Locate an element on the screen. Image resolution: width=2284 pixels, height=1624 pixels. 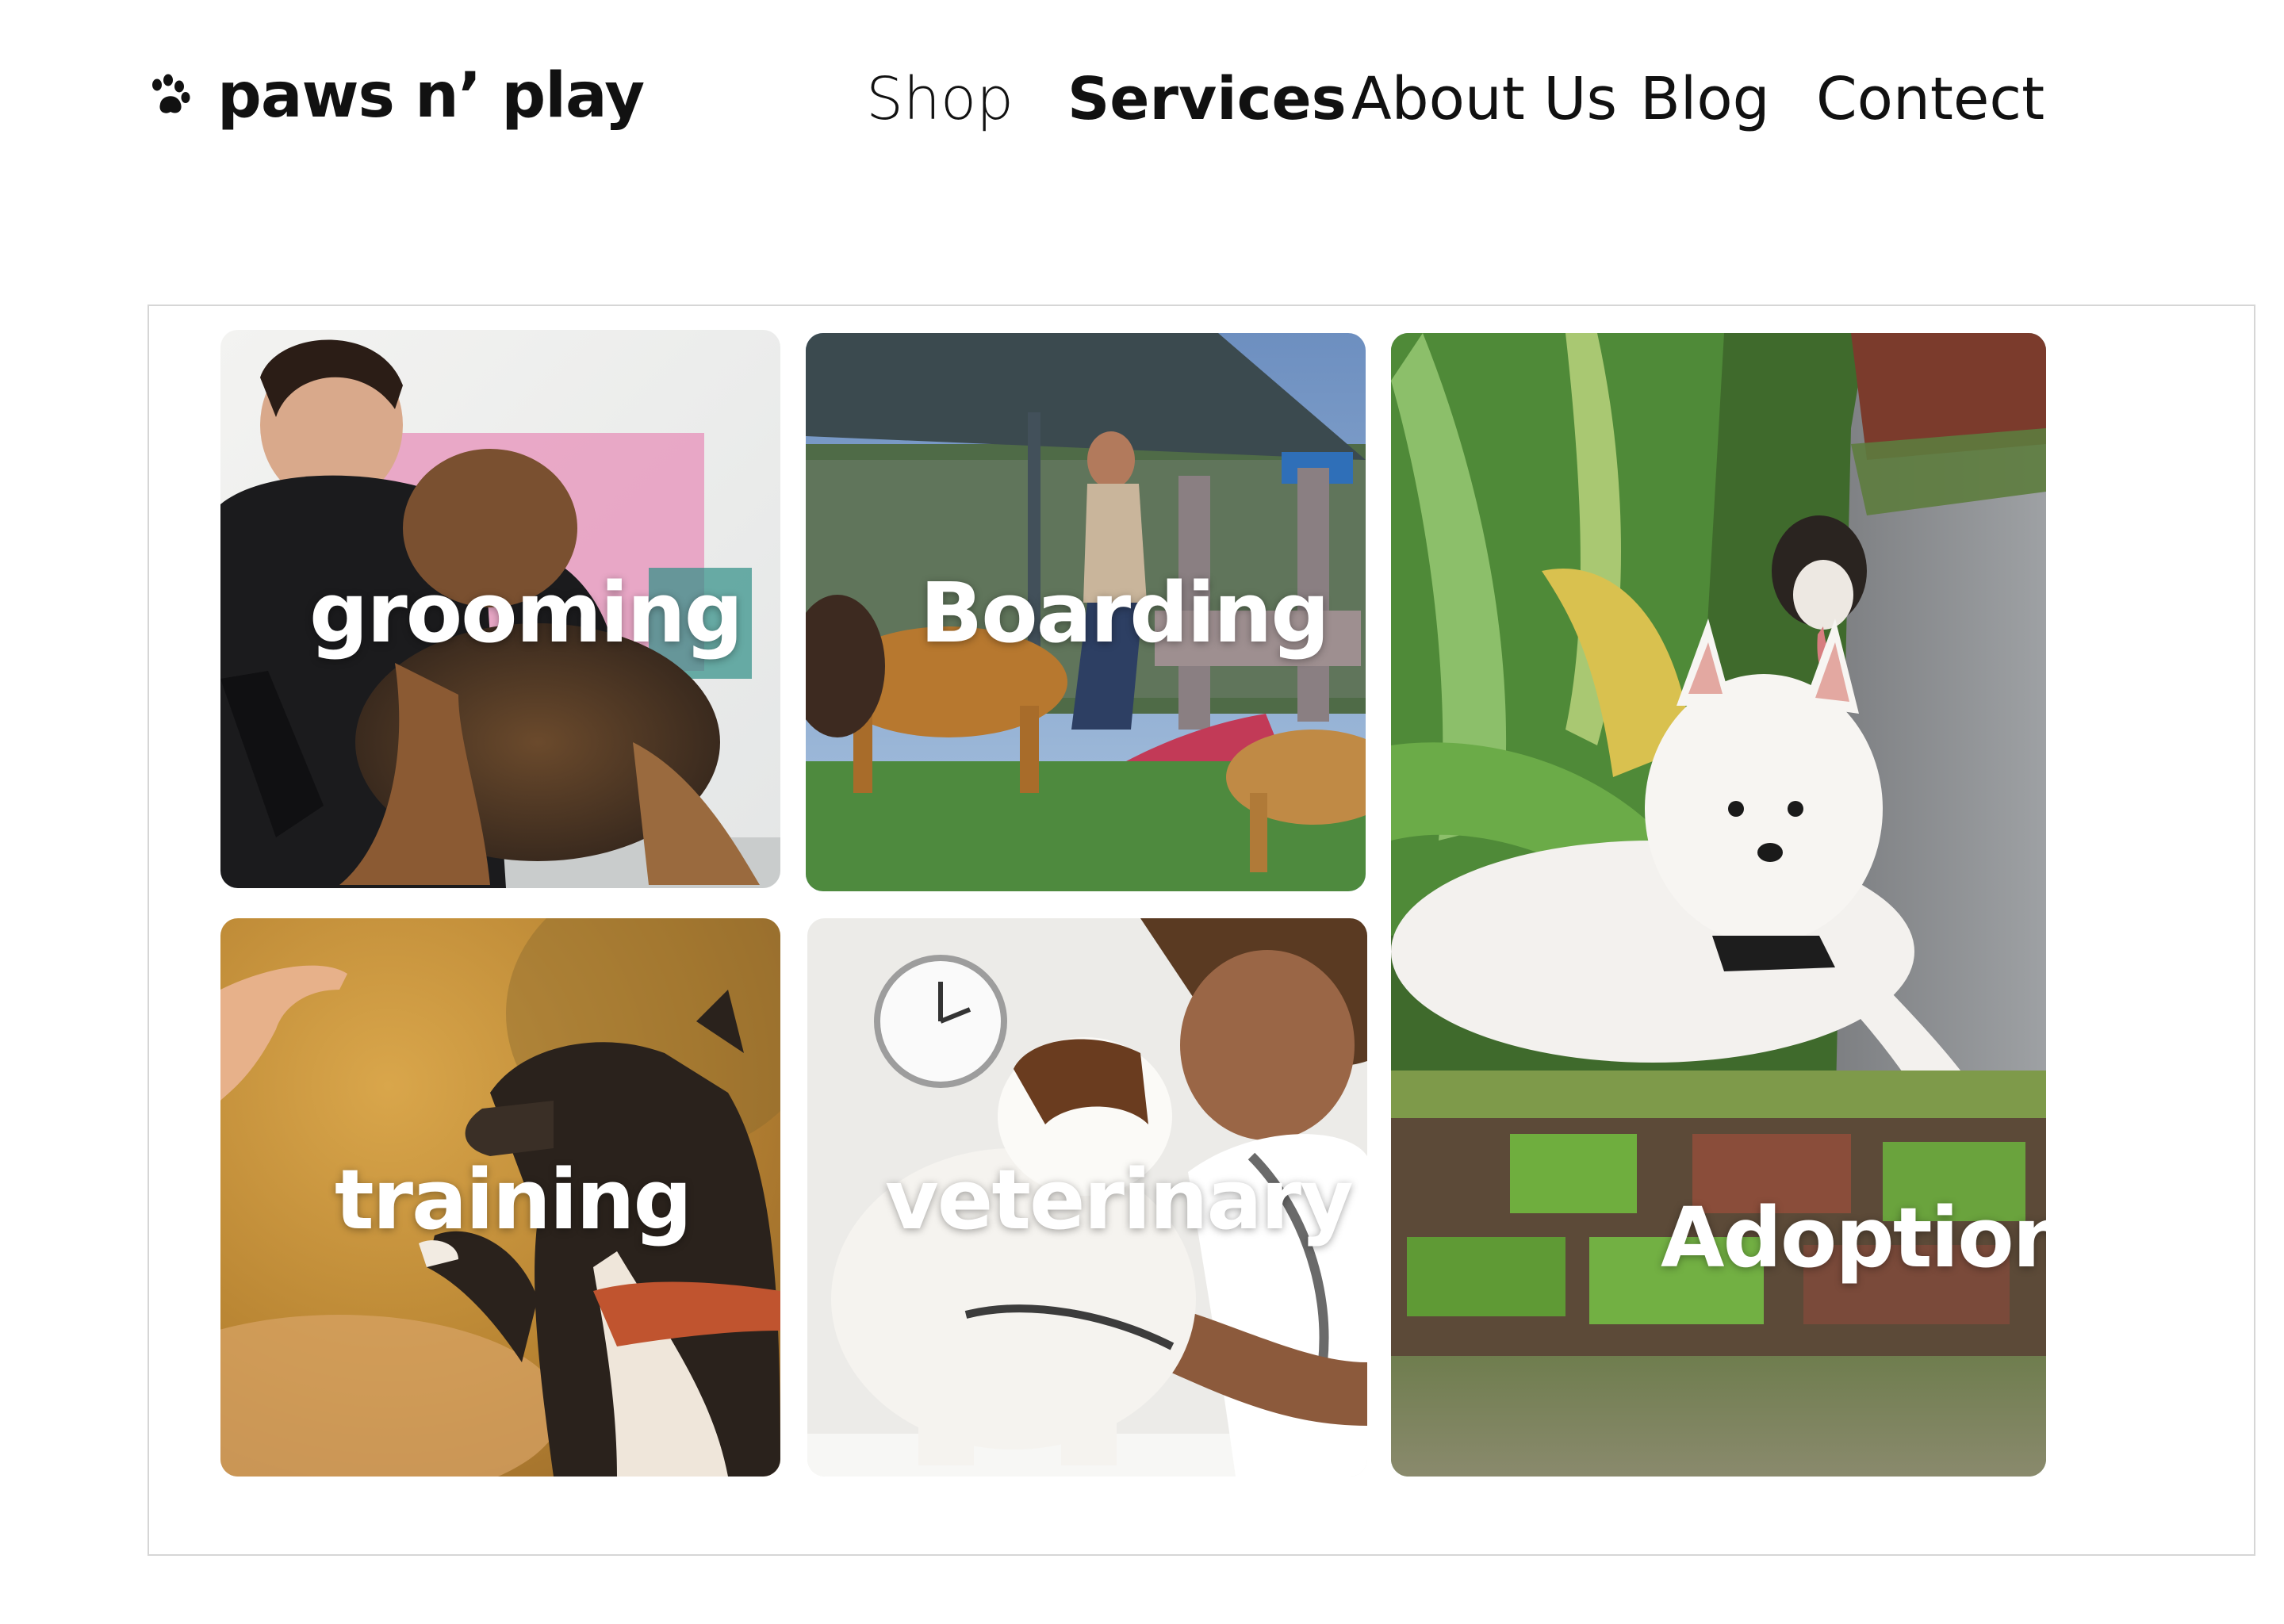
service-label-grooming: grooming is located at coordinates (526, 613).